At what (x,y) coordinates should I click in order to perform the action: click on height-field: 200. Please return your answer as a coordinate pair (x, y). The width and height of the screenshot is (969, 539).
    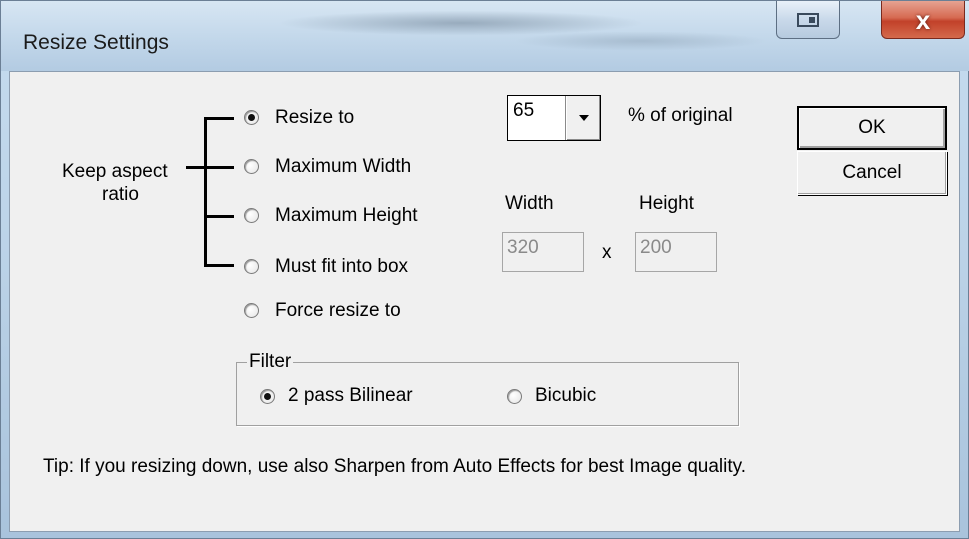
    Looking at the image, I should click on (676, 252).